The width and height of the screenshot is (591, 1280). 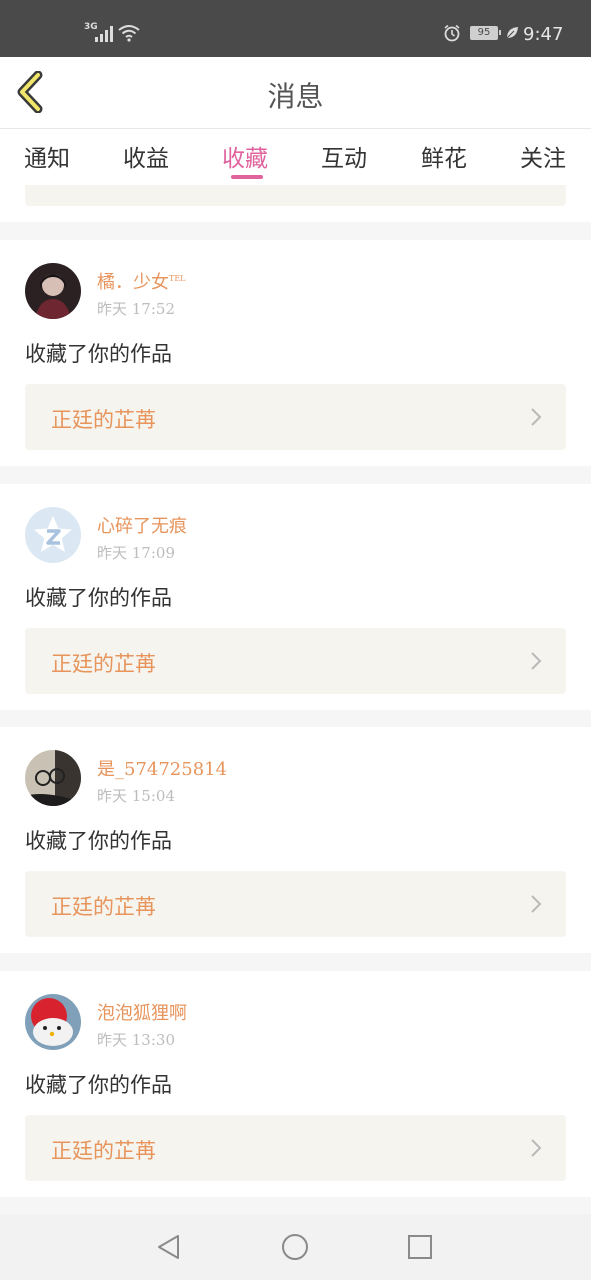 I want to click on system-nav-bar, so click(x=295, y=1247).